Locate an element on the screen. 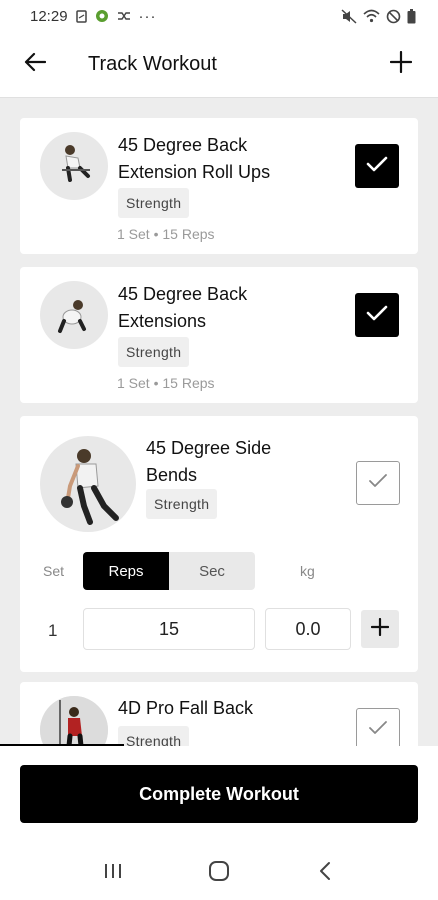 This screenshot has height=900, width=438. chevron-left-icon is located at coordinates (325, 873).